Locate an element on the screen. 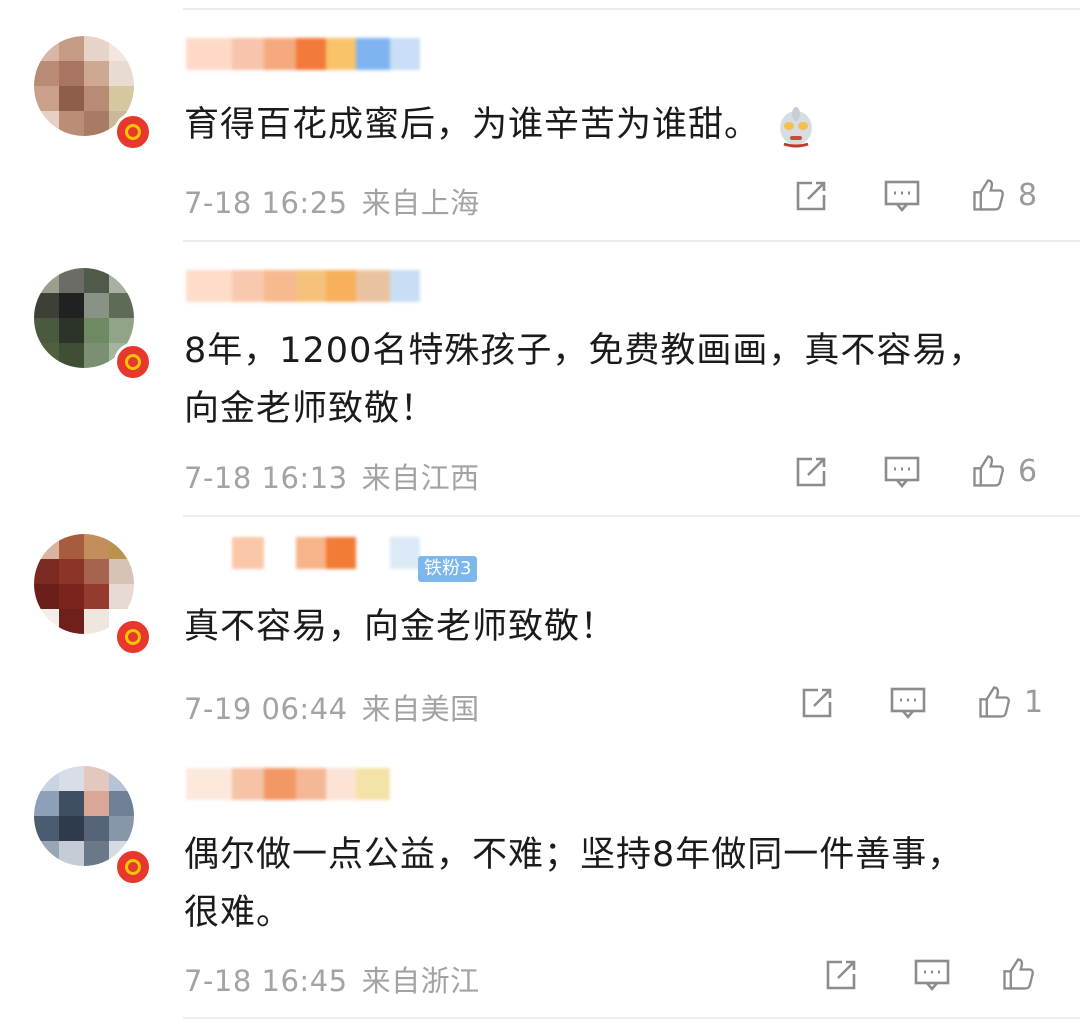 This screenshot has height=1031, width=1080. comment-time: 7-19 06:44 is located at coordinates (266, 709).